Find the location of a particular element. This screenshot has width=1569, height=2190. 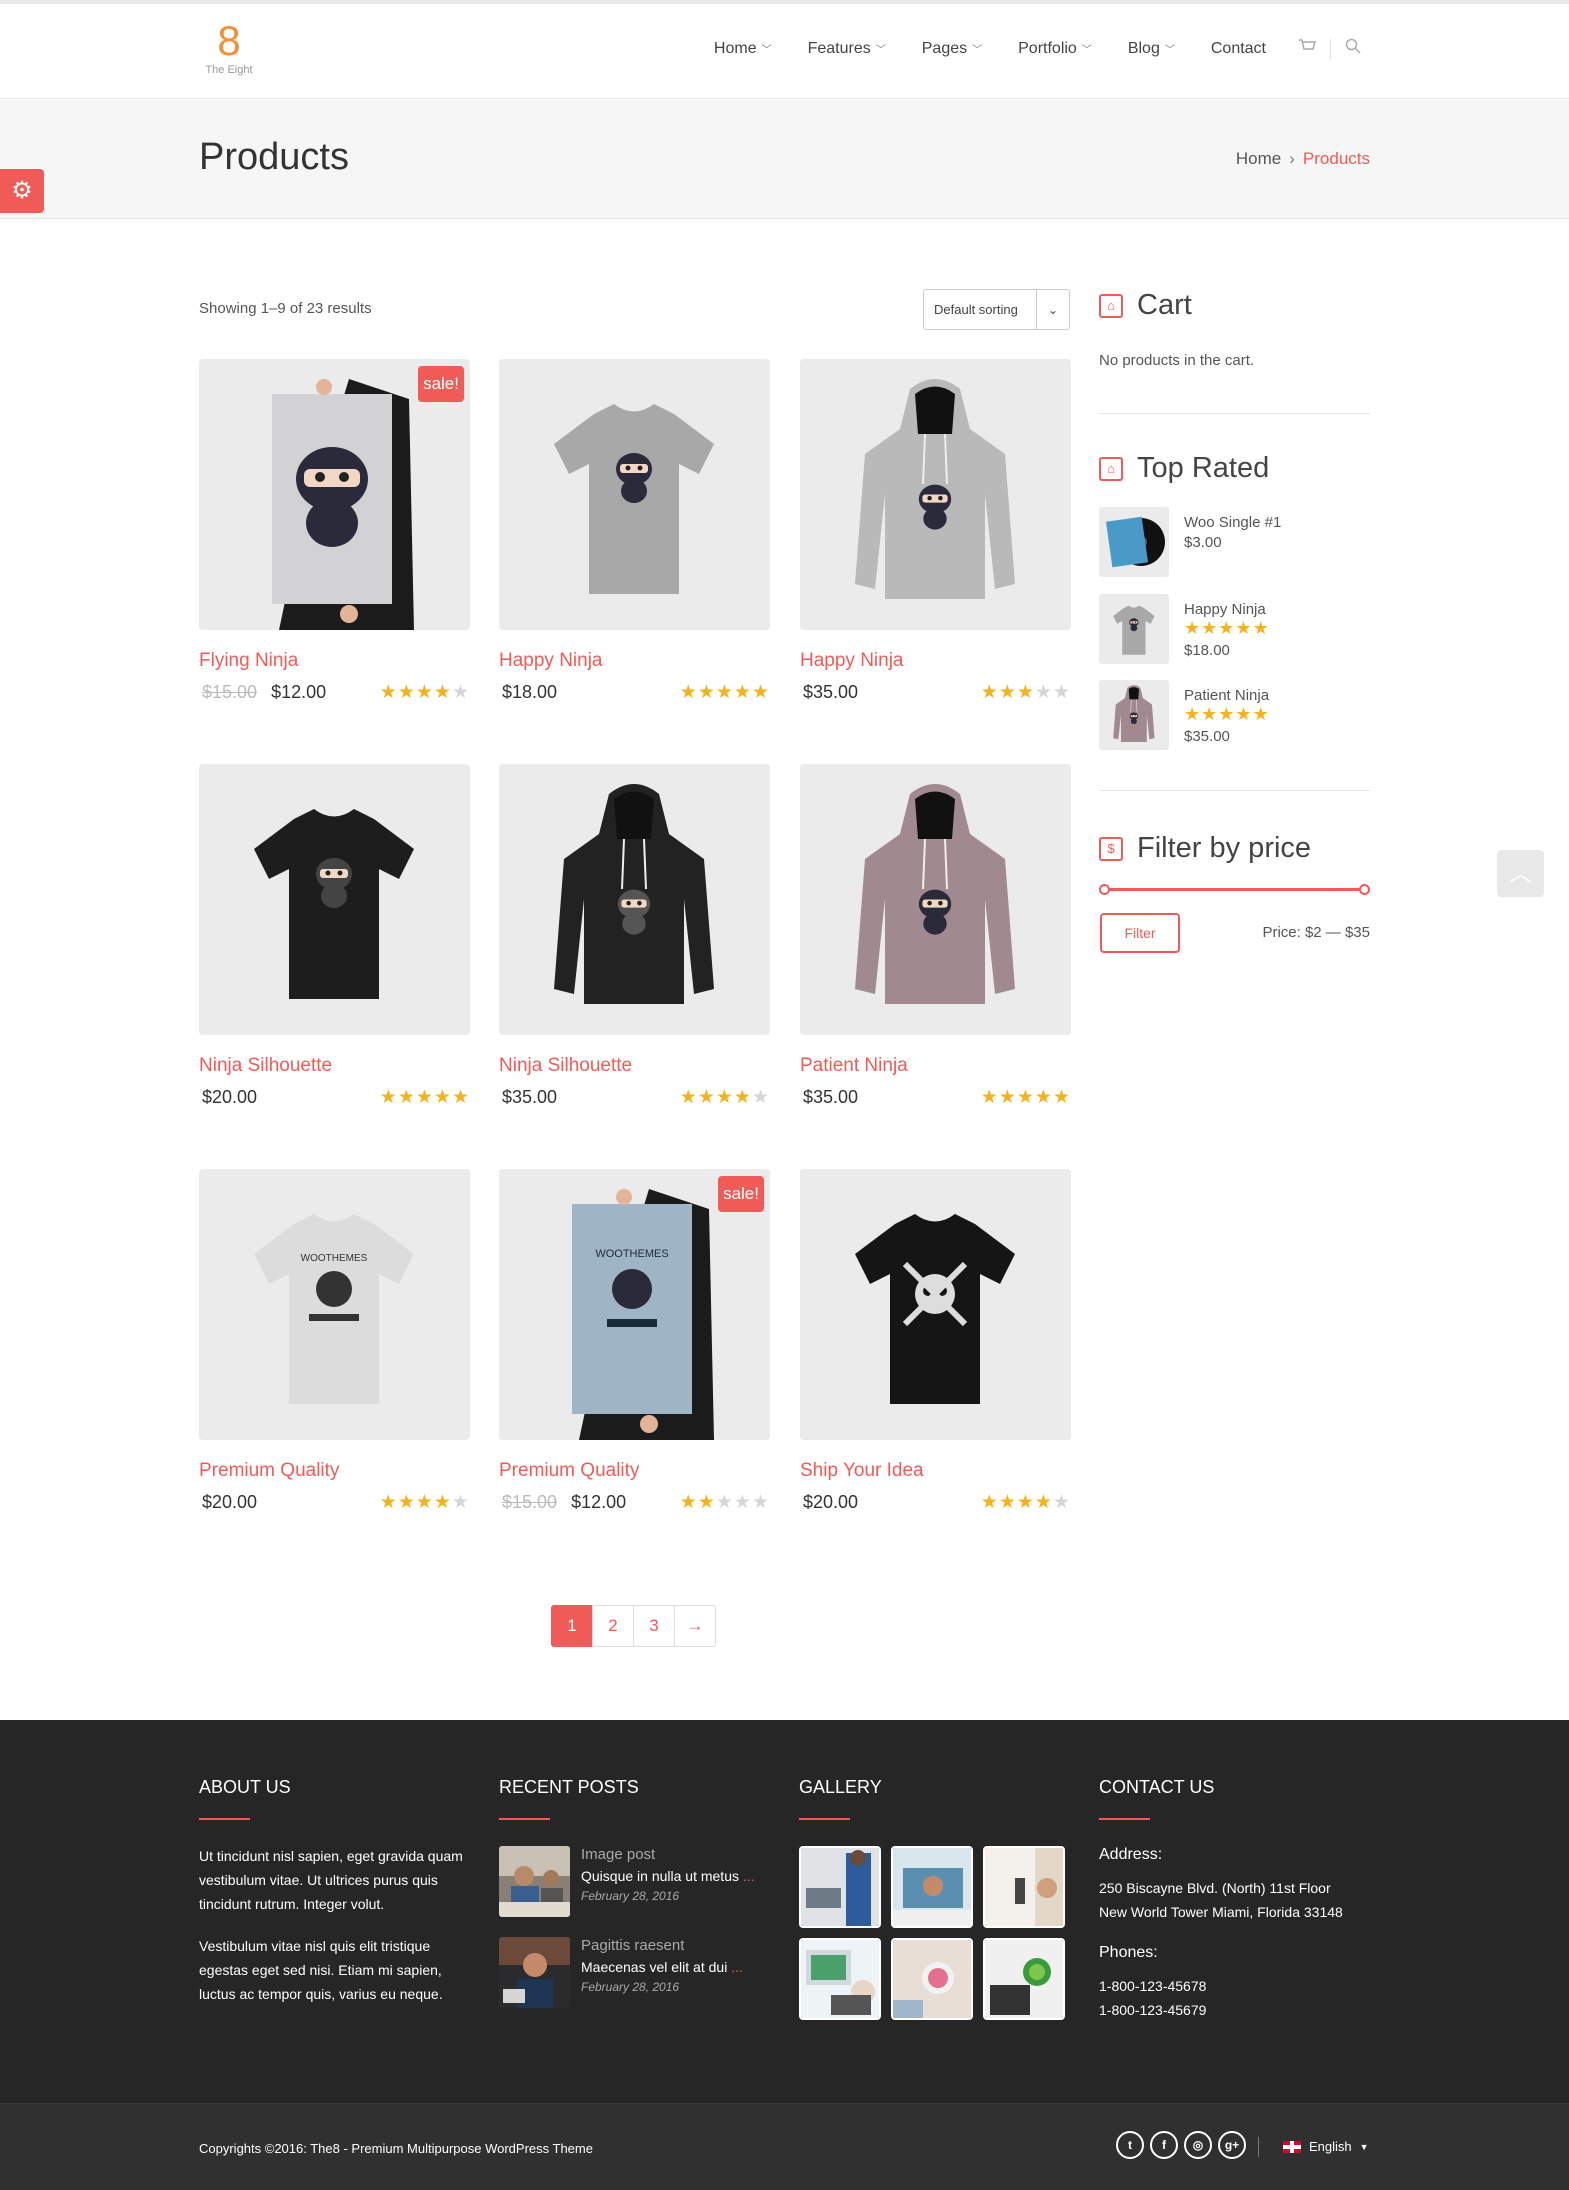

nav-pages: Pages ﹀ is located at coordinates (952, 49).